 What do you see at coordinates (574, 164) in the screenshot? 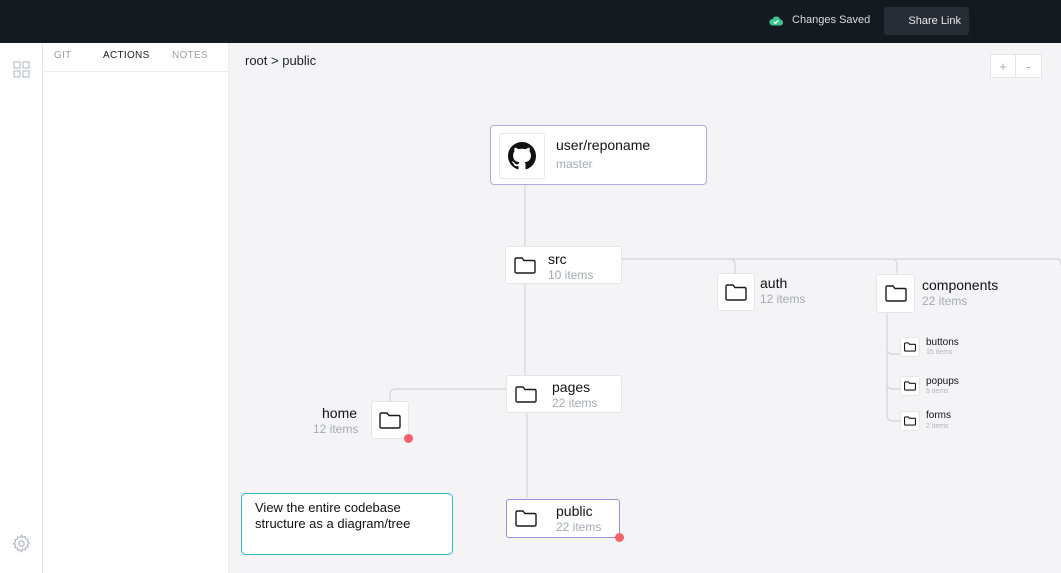
I see `repo-branch: master` at bounding box center [574, 164].